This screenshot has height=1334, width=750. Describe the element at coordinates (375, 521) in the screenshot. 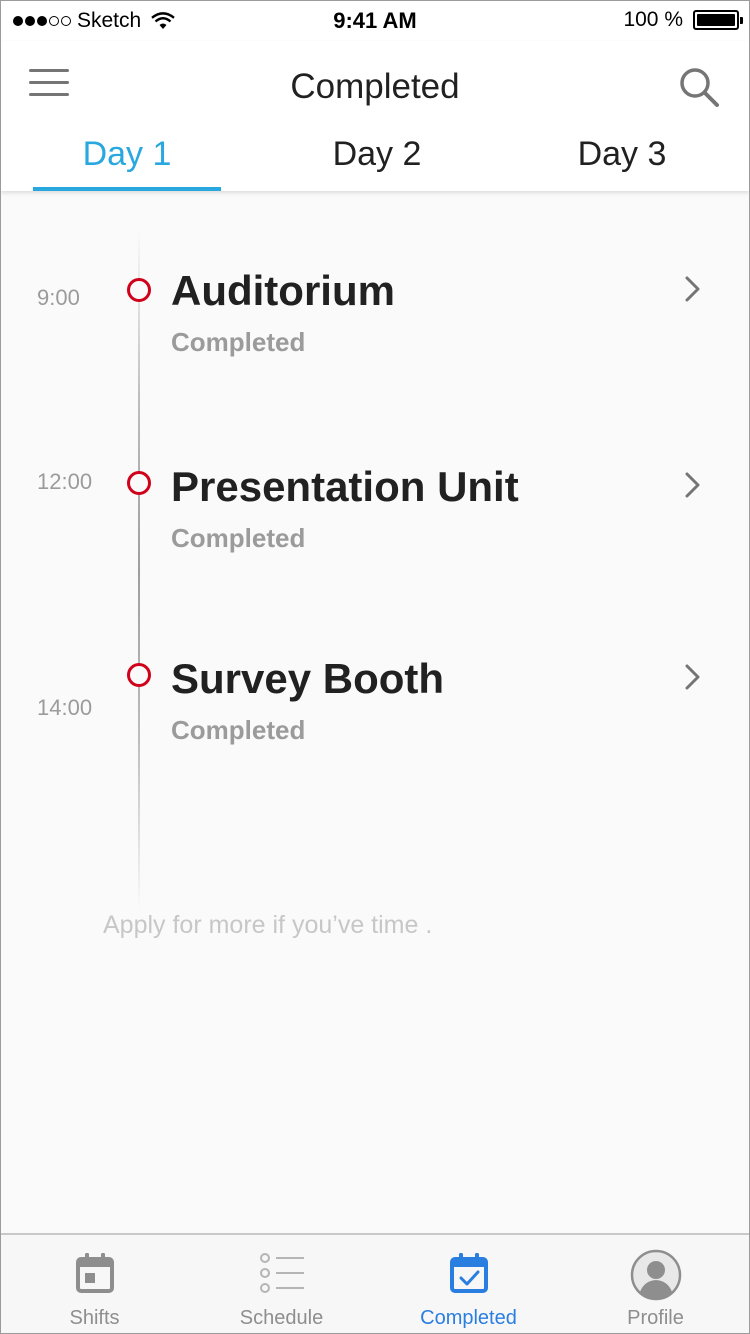

I see `timeline-item-presentation-unit: 12:00 Presentation Unit Completed` at that location.